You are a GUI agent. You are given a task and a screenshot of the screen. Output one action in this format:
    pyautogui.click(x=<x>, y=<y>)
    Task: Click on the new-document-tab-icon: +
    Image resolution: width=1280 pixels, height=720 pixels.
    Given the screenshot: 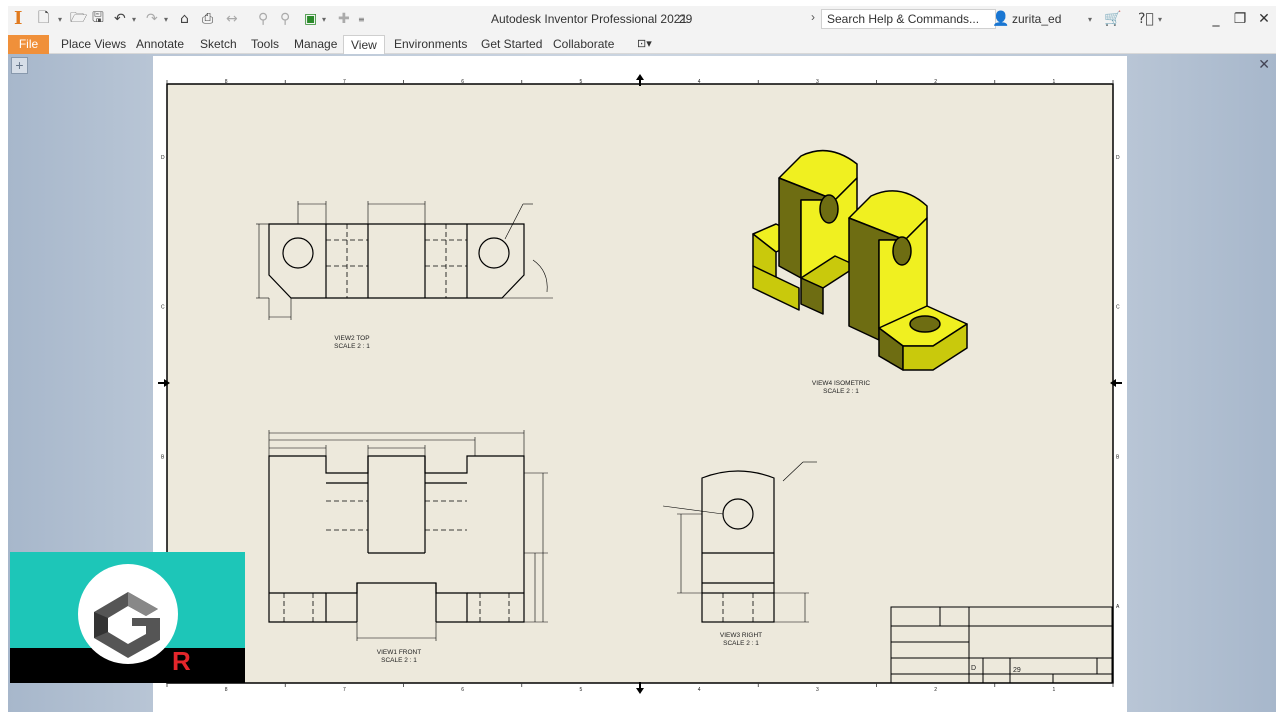 What is the action you would take?
    pyautogui.click(x=19, y=65)
    